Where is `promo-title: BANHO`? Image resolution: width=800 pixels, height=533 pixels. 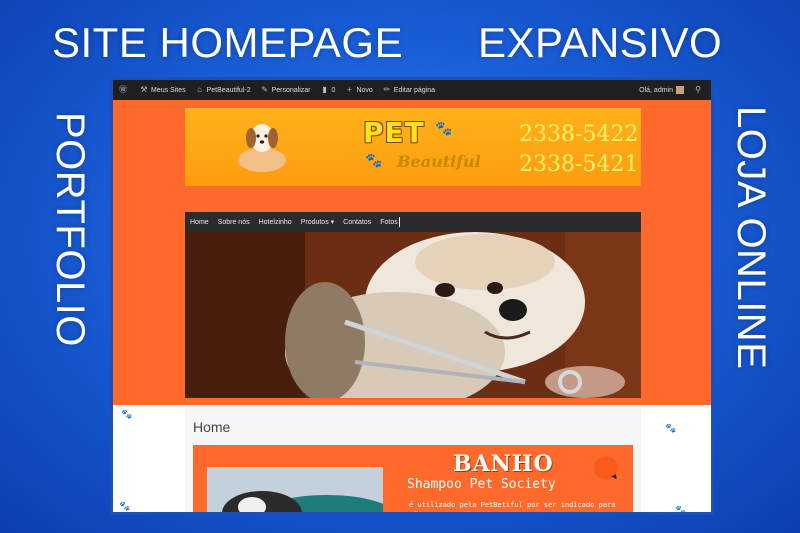
promo-title: BANHO is located at coordinates (503, 464).